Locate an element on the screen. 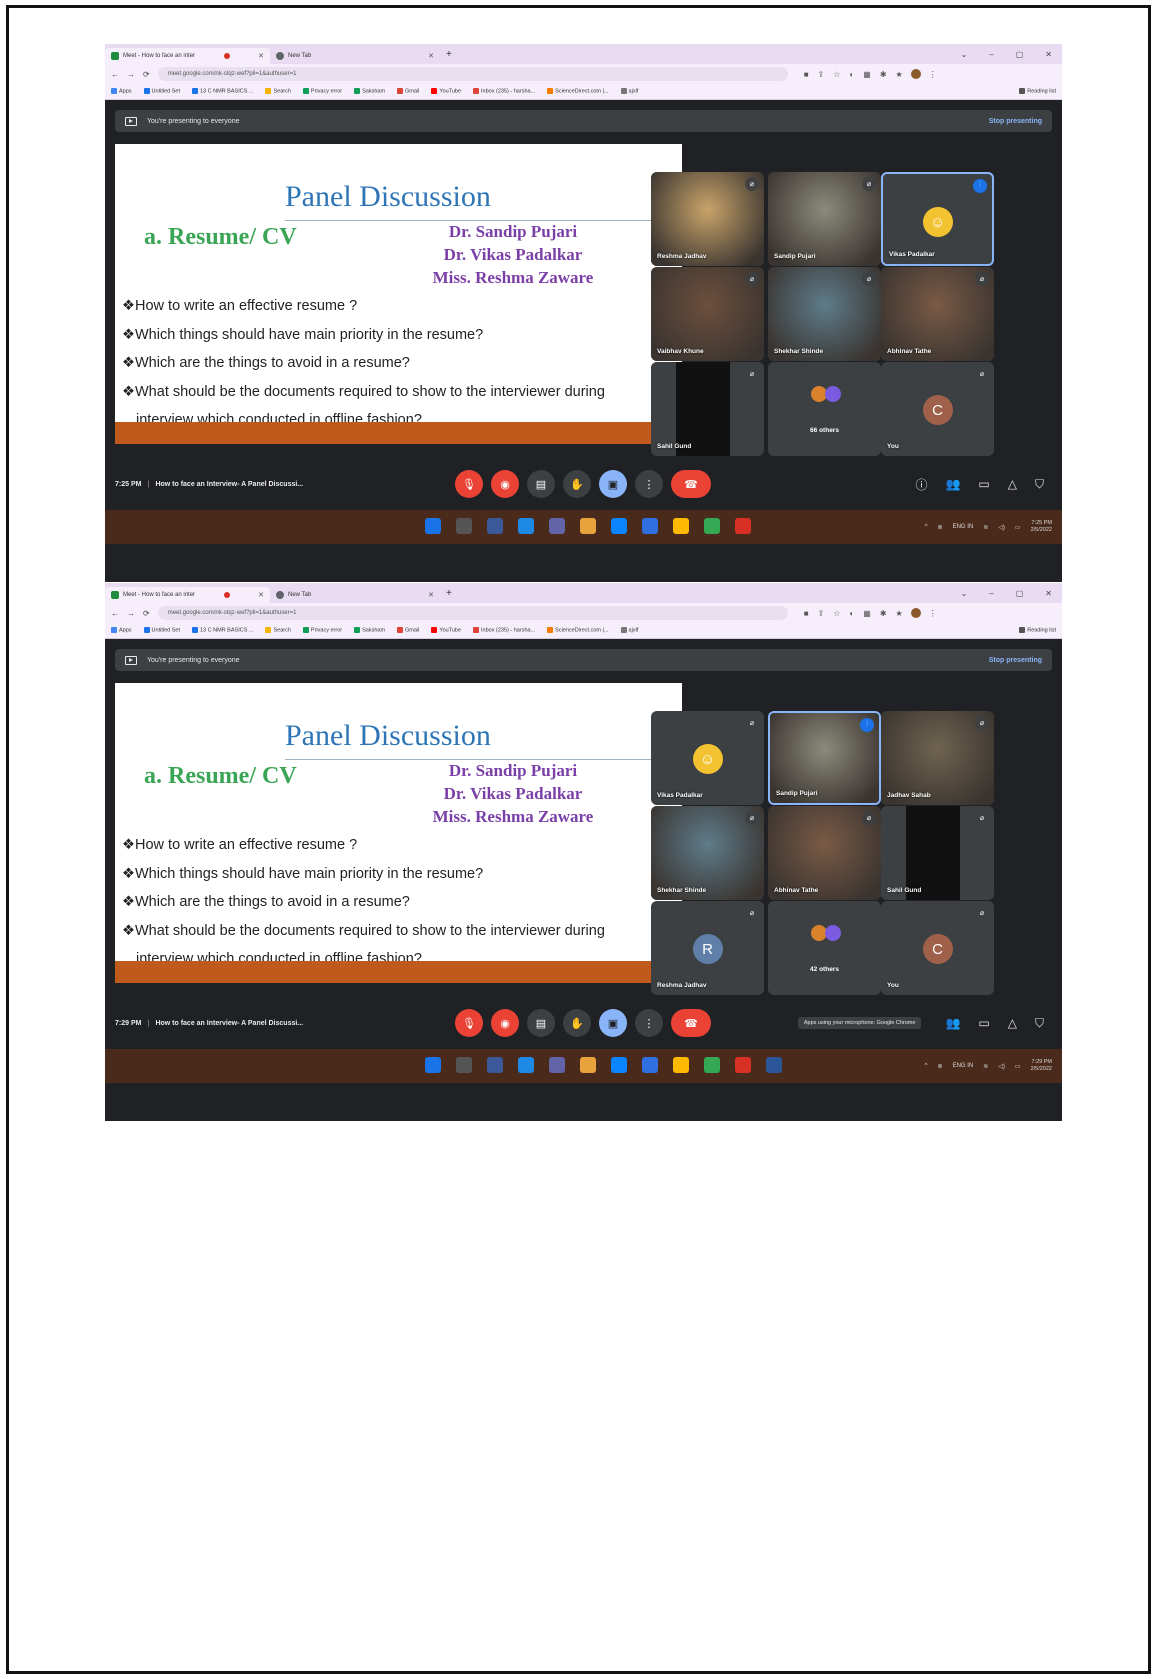  mic-tray-icon: ⊚ is located at coordinates (940, 527).